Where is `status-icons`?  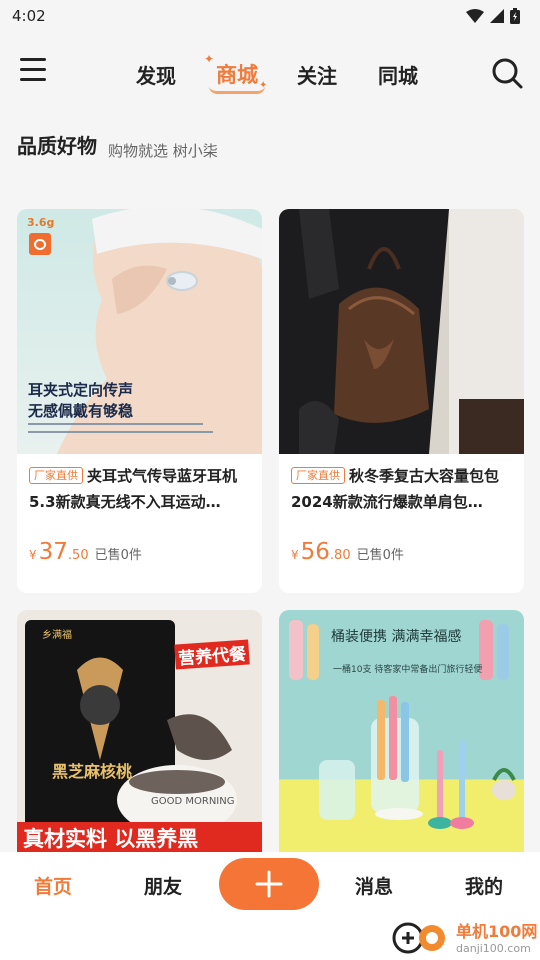 status-icons is located at coordinates (493, 16).